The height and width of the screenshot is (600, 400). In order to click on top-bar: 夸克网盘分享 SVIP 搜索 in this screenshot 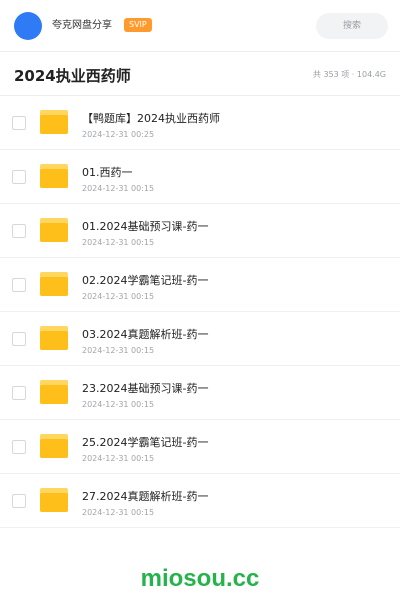, I will do `click(200, 26)`.